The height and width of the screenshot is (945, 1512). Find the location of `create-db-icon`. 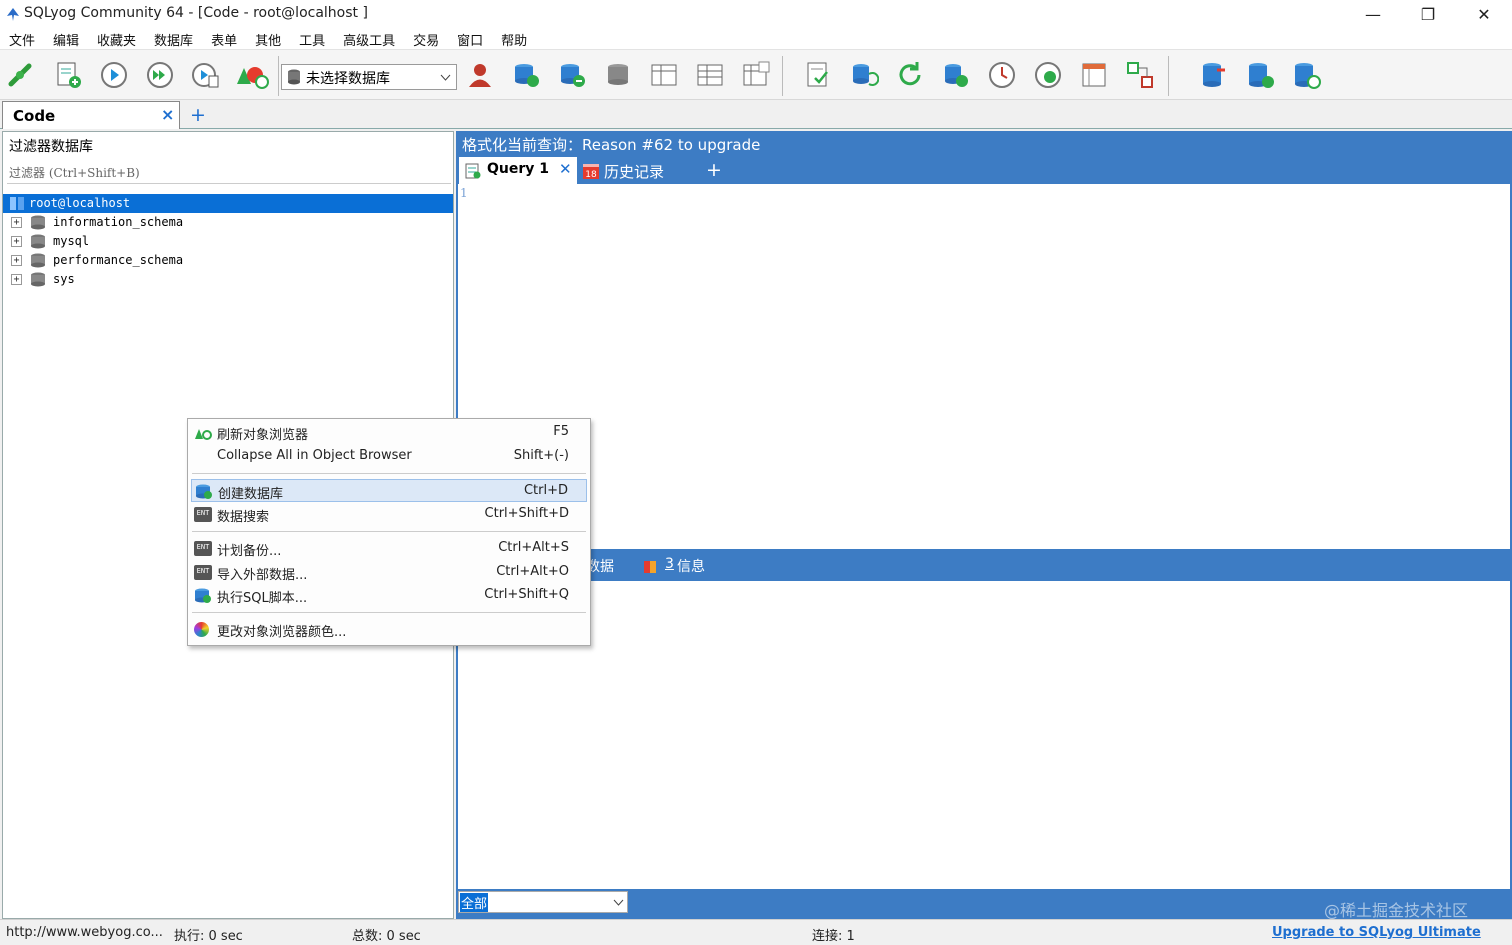

create-db-icon is located at coordinates (204, 491).